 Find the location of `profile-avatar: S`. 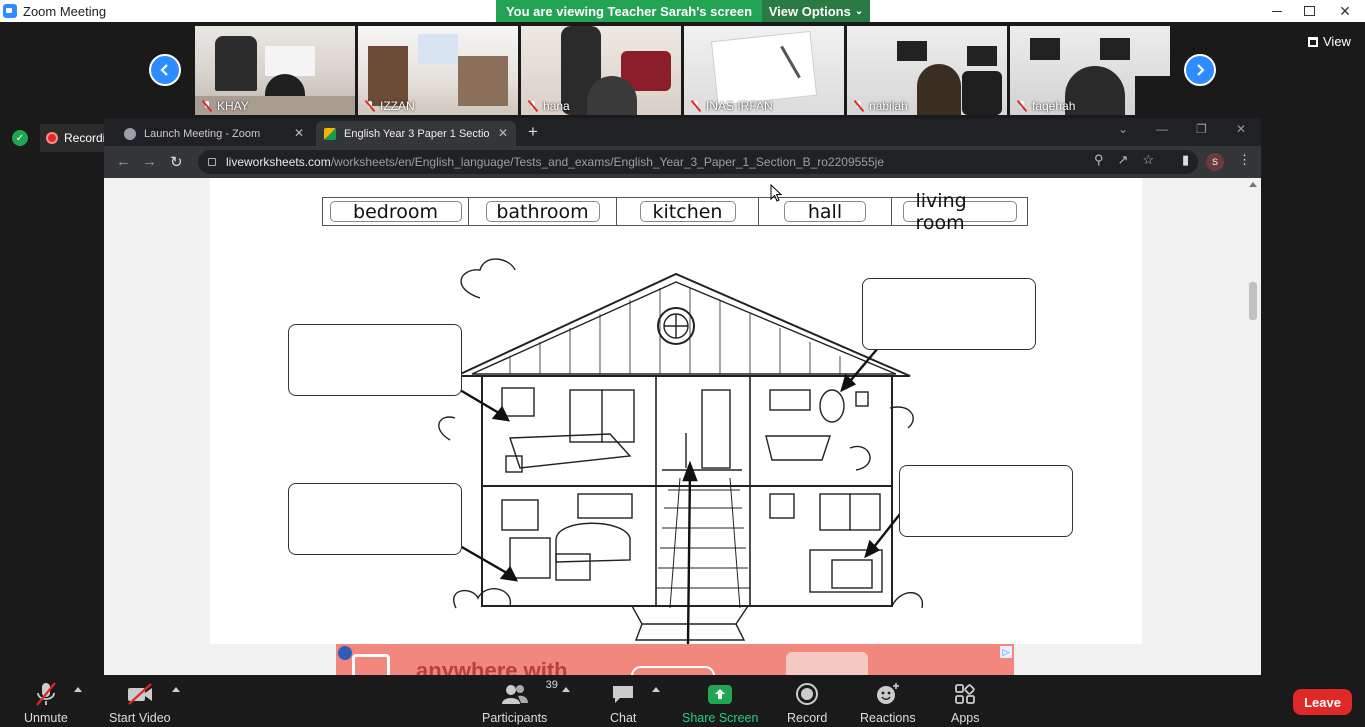

profile-avatar: S is located at coordinates (1215, 162).